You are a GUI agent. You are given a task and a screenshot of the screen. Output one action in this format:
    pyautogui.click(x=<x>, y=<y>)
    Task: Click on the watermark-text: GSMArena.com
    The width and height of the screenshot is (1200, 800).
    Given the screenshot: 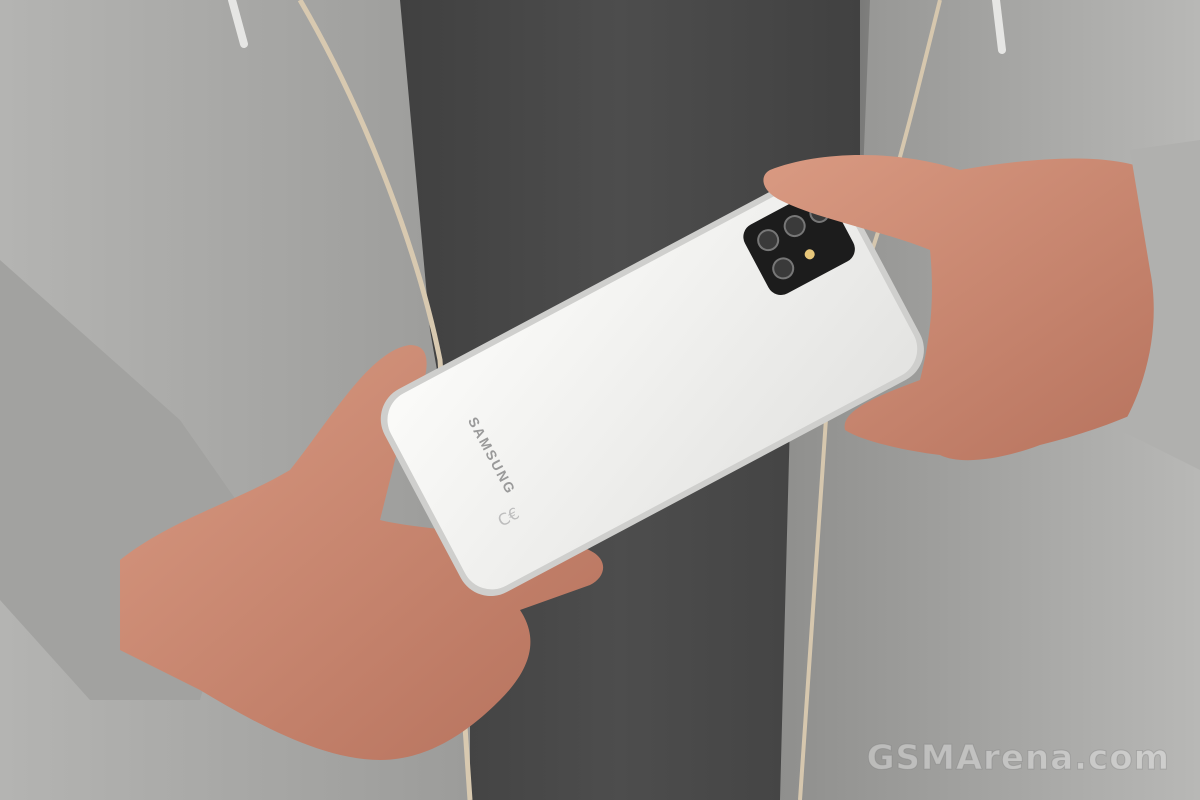 What is the action you would take?
    pyautogui.click(x=1018, y=758)
    